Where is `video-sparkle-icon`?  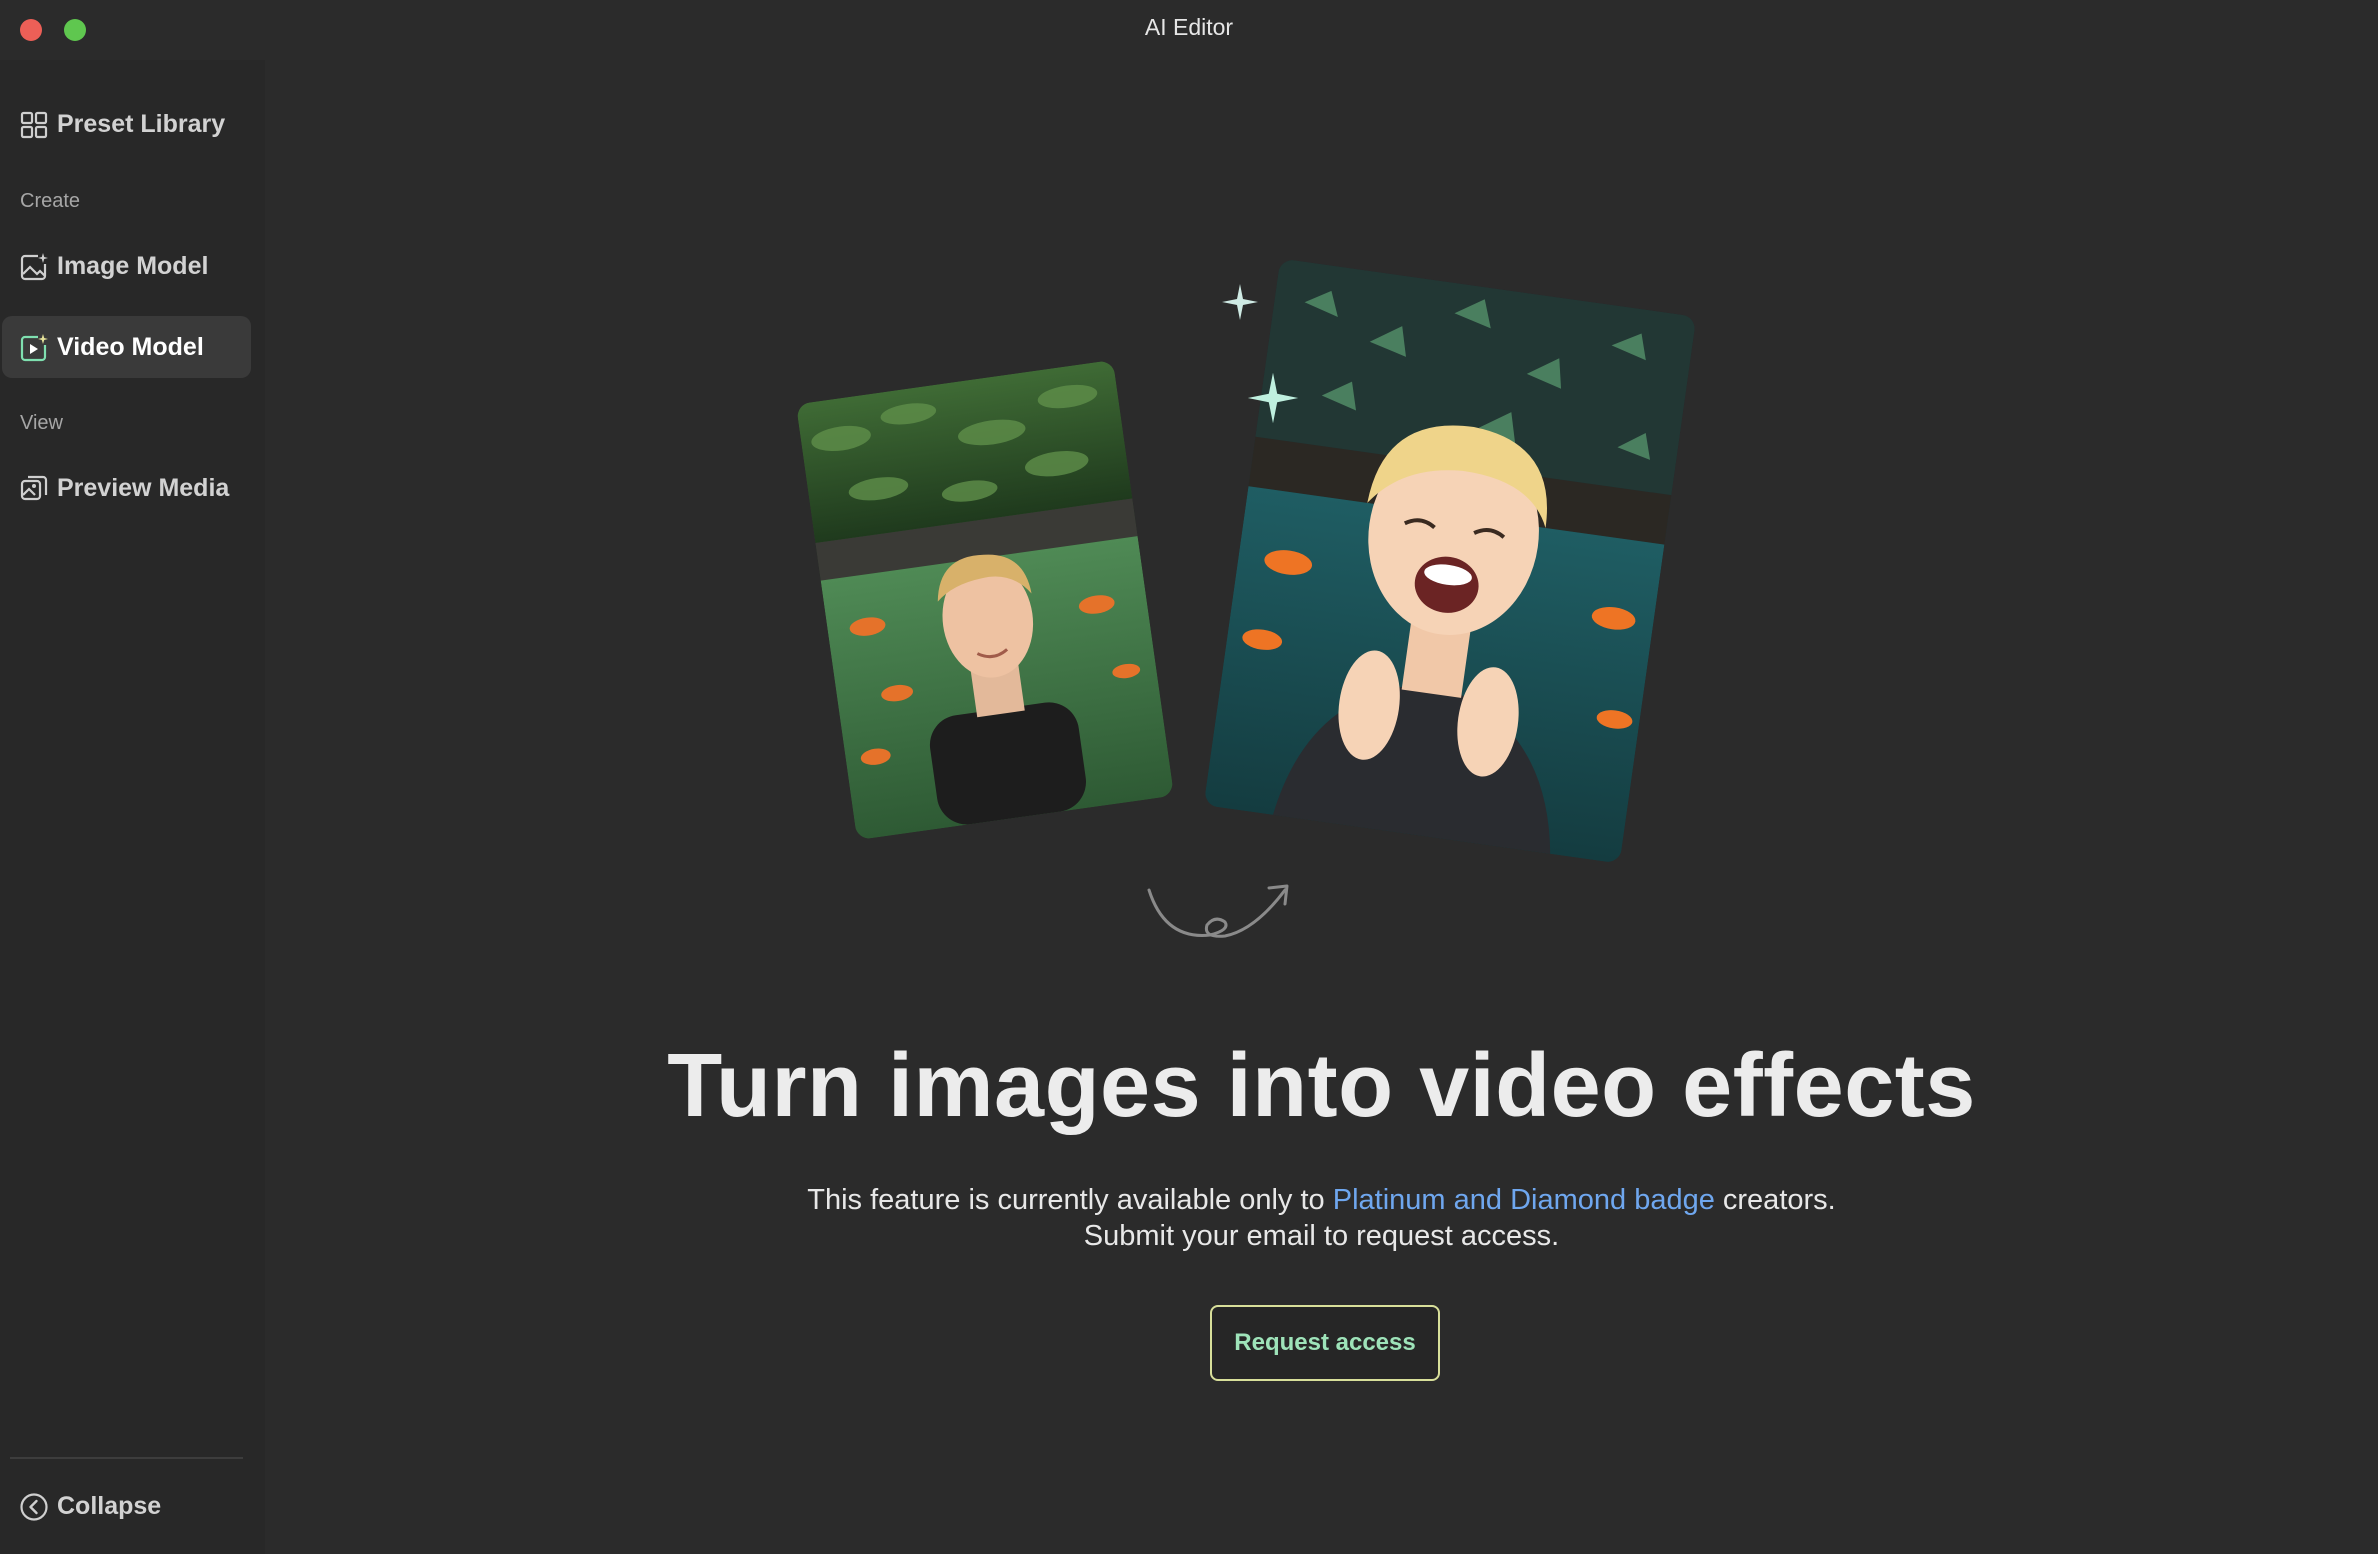
video-sparkle-icon is located at coordinates (34, 348).